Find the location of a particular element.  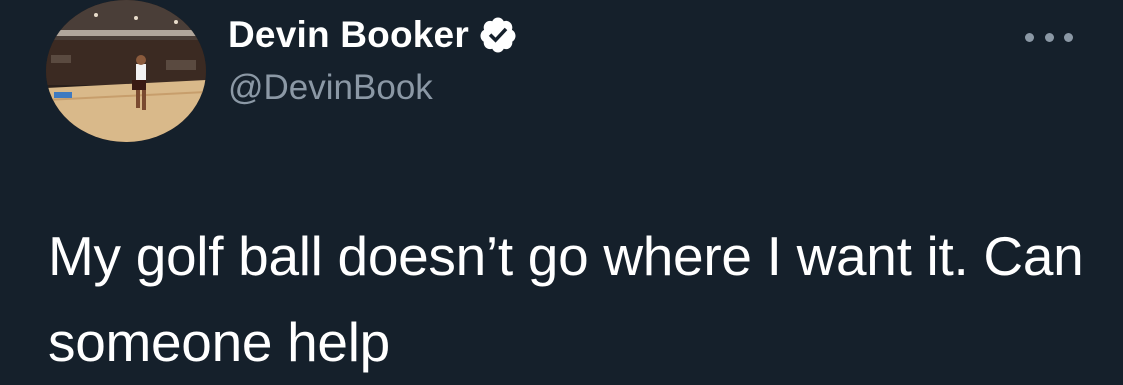

avatar-photo is located at coordinates (126, 71).